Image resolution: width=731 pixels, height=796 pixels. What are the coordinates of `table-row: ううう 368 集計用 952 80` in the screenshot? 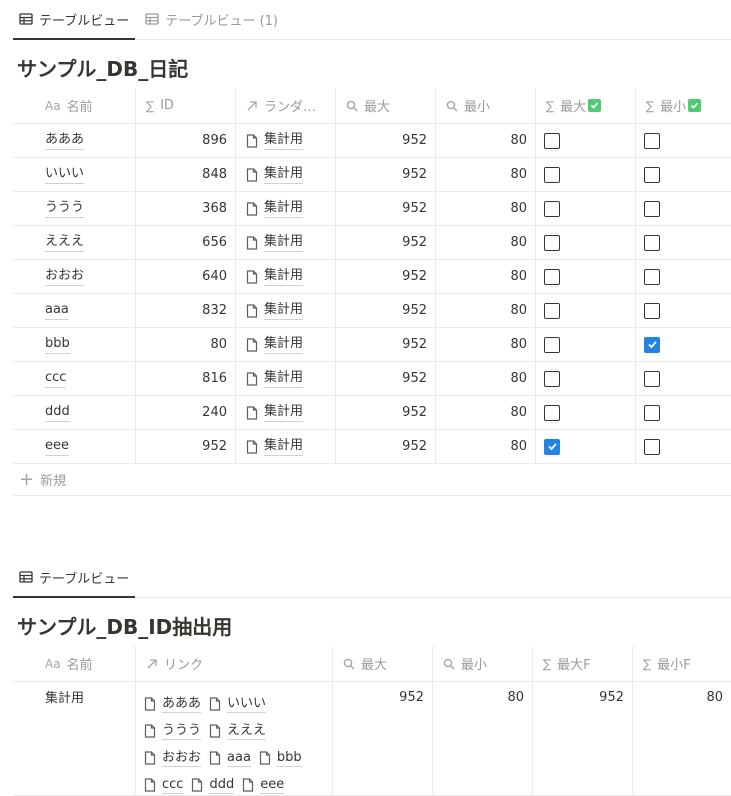 It's located at (372, 209).